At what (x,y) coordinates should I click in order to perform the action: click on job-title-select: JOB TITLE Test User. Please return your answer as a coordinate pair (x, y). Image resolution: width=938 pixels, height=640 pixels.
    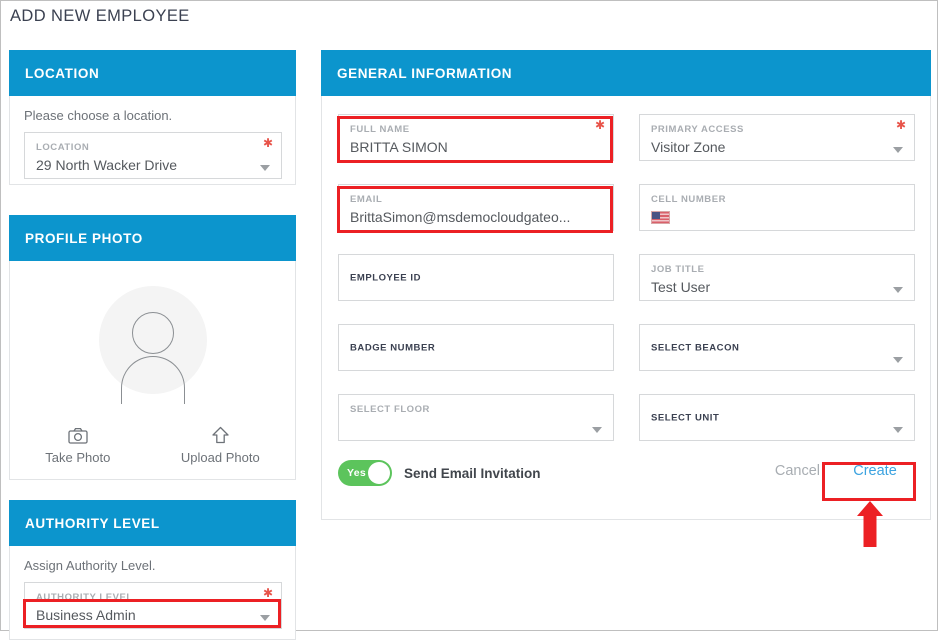
    Looking at the image, I should click on (777, 277).